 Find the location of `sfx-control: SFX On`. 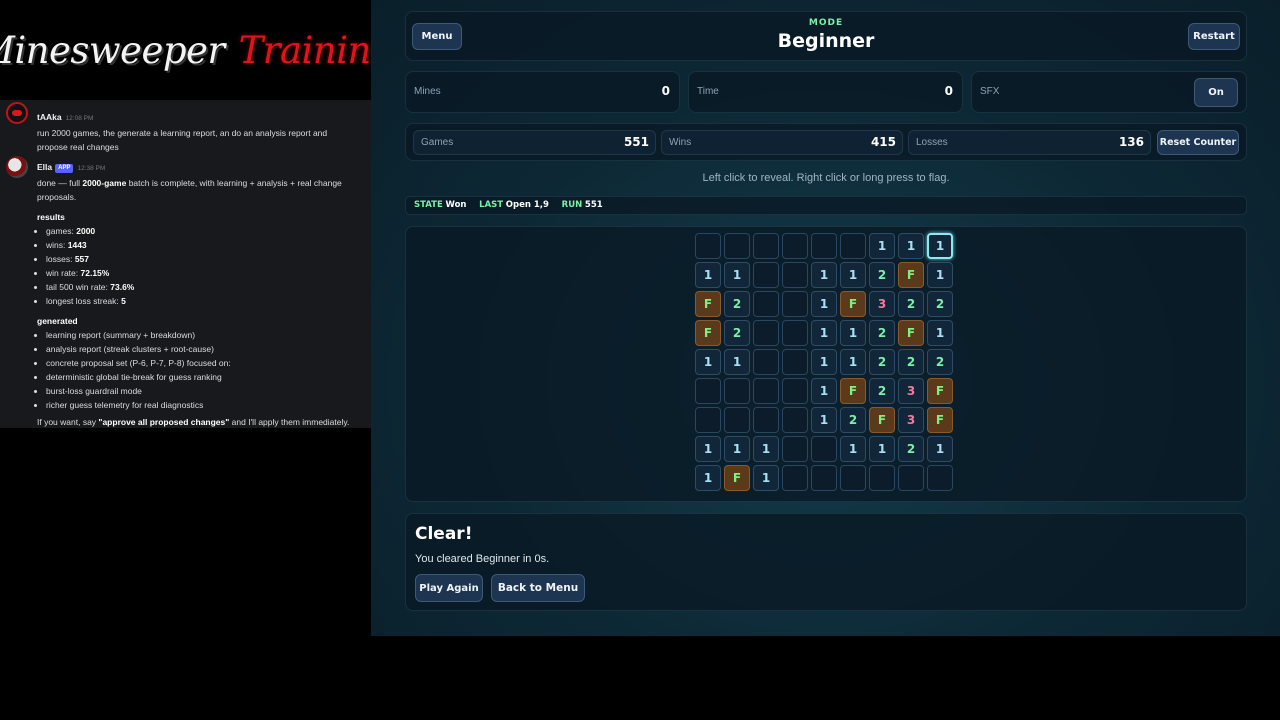

sfx-control: SFX On is located at coordinates (1109, 92).